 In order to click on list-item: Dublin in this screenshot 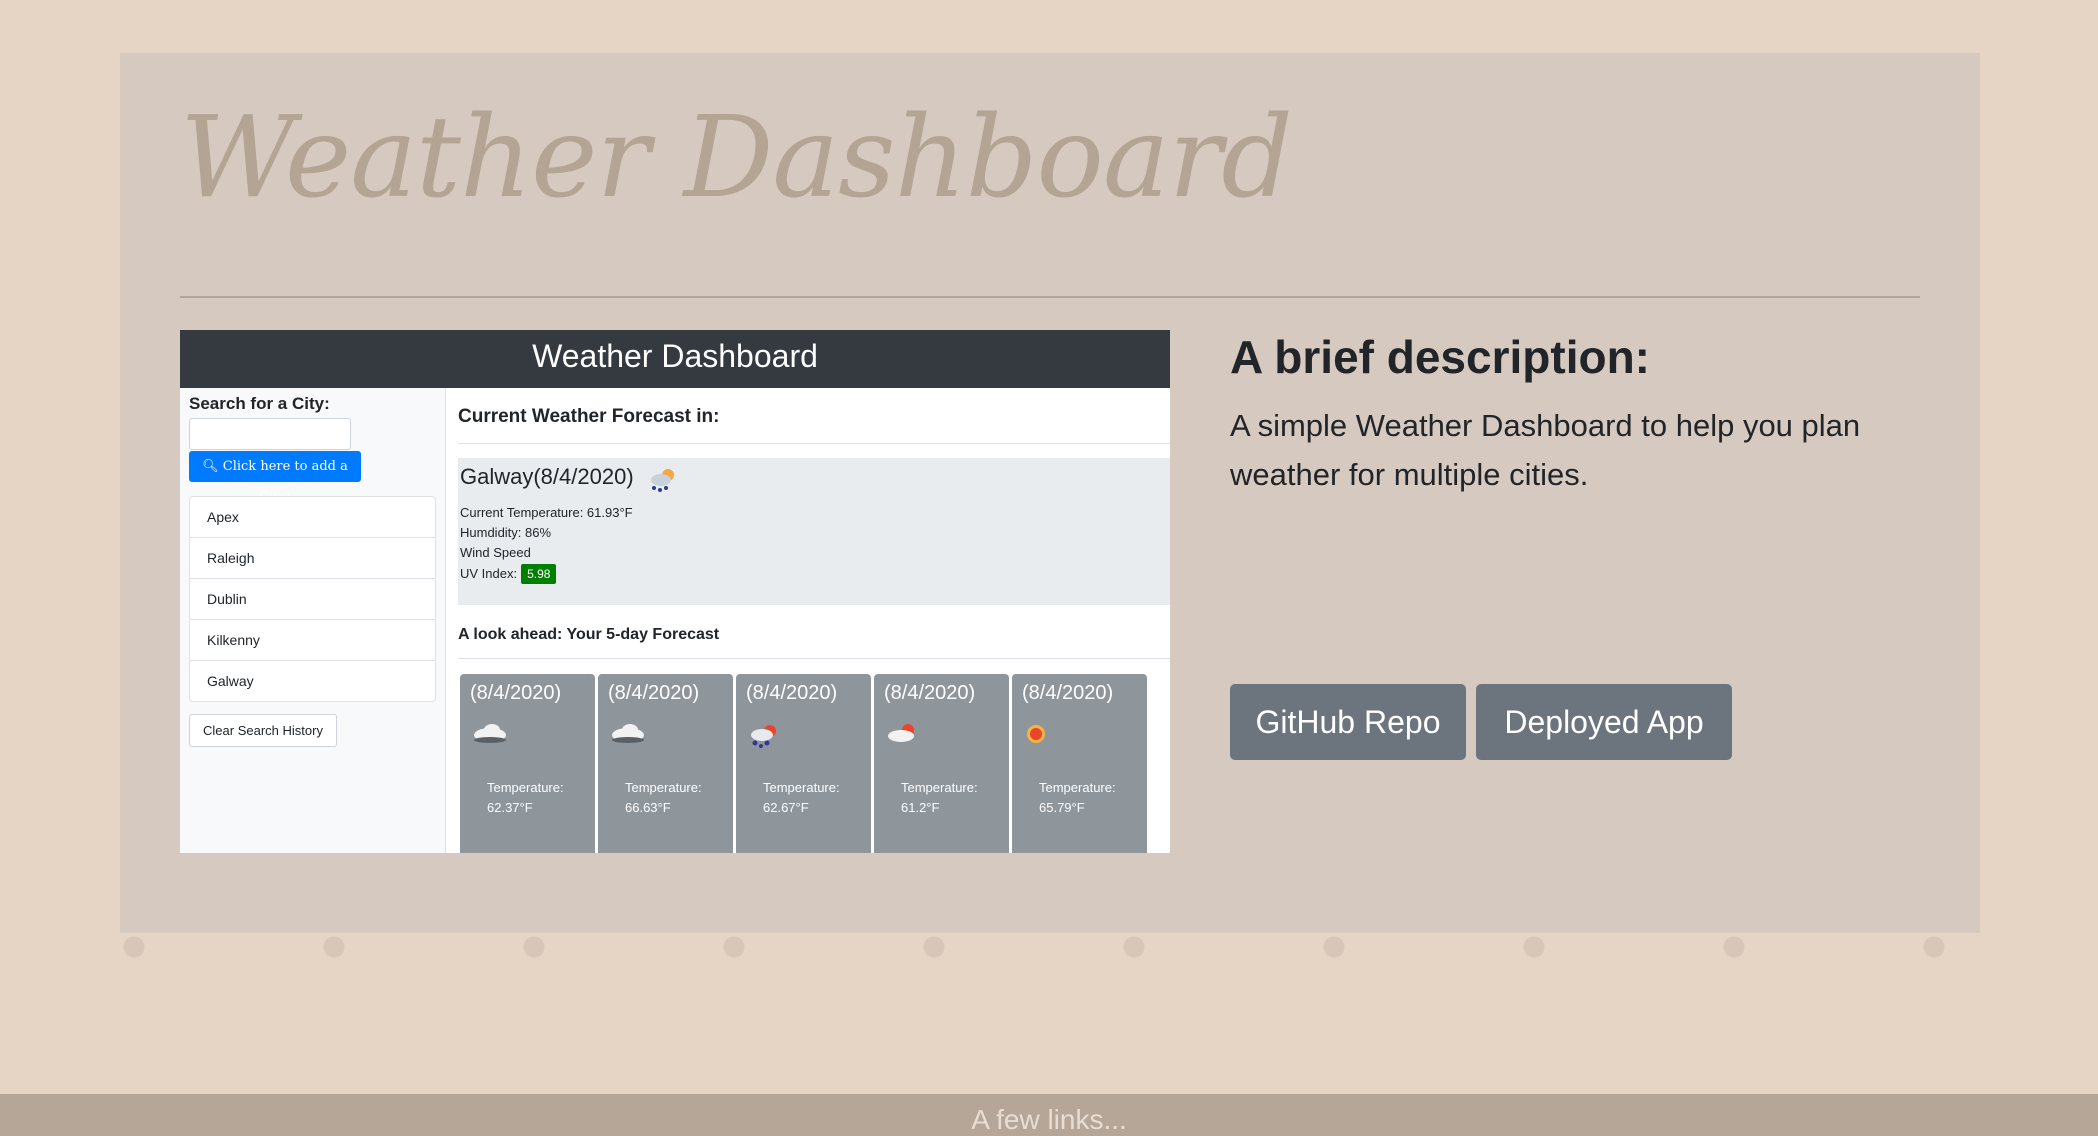, I will do `click(312, 599)`.